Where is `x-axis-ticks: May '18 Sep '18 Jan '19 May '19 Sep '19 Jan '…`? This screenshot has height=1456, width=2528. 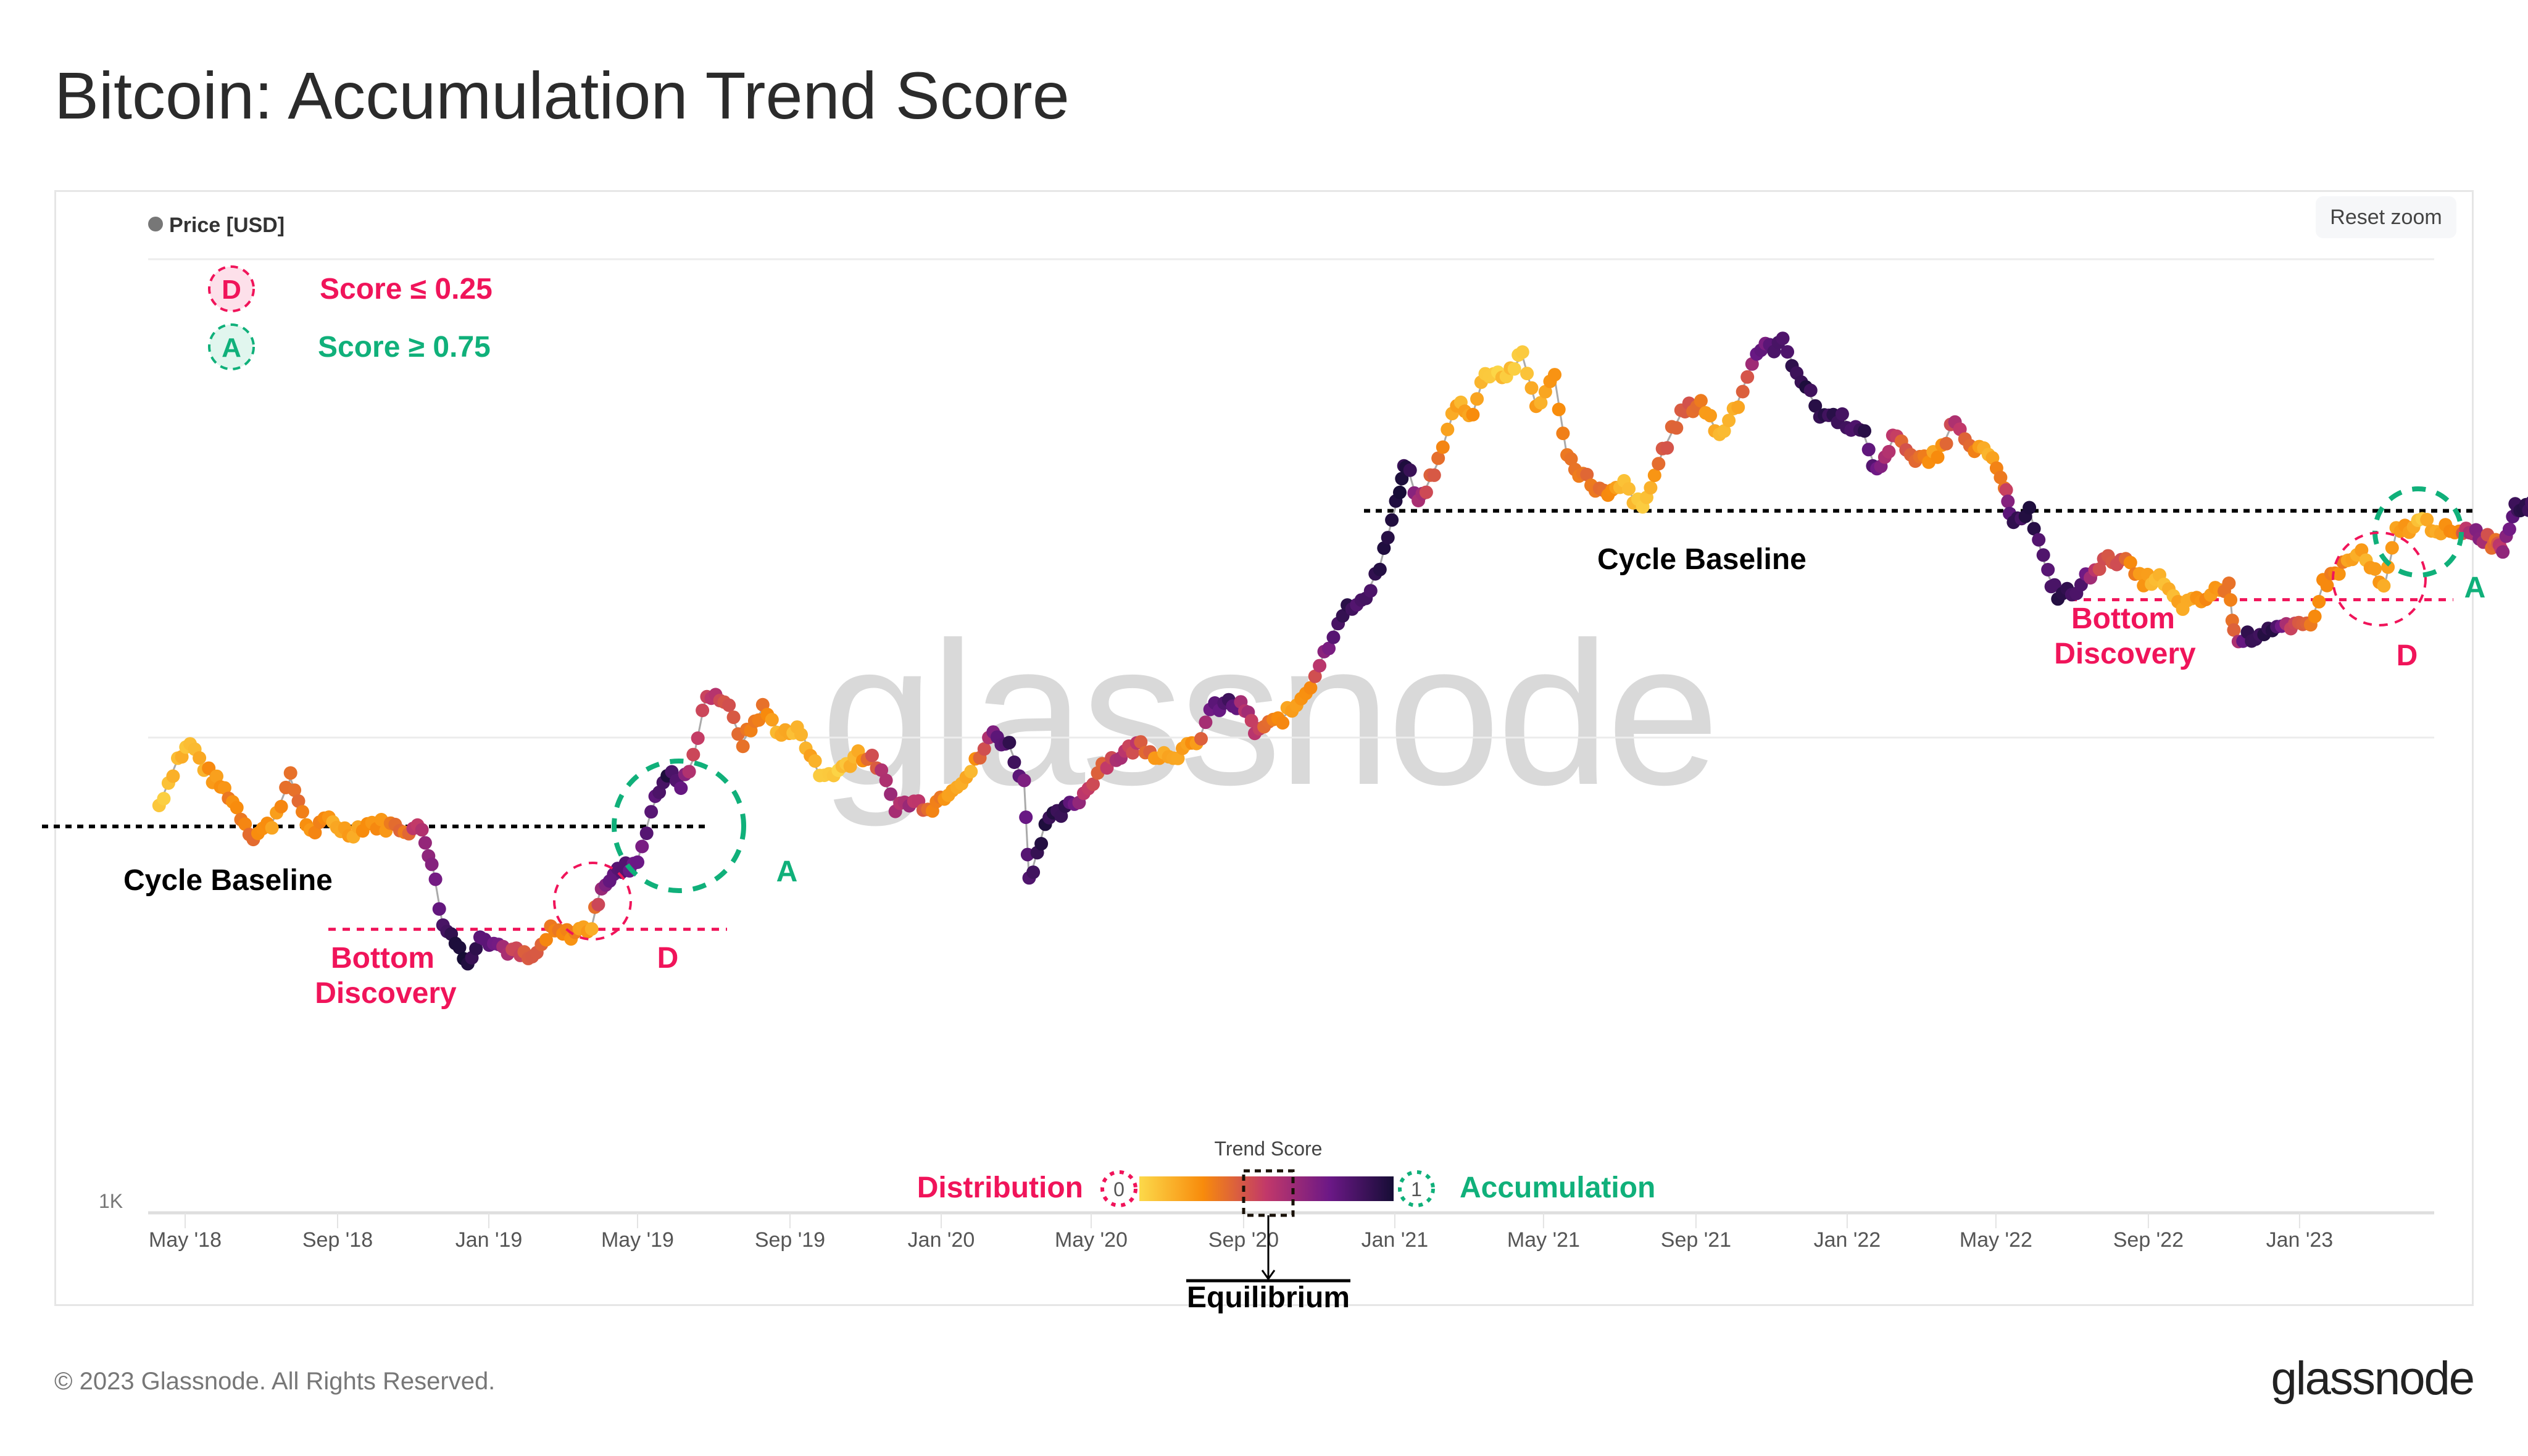
x-axis-ticks: May '18 Sep '18 Jan '19 May '19 Sep '19 Jan '… is located at coordinates (1241, 1232).